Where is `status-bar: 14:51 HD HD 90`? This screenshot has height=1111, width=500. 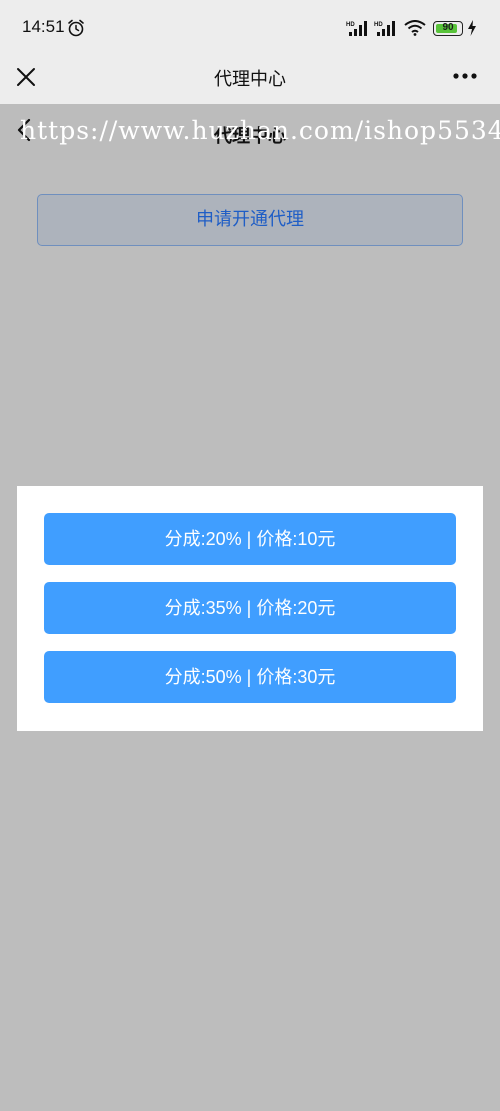 status-bar: 14:51 HD HD 90 is located at coordinates (250, 27).